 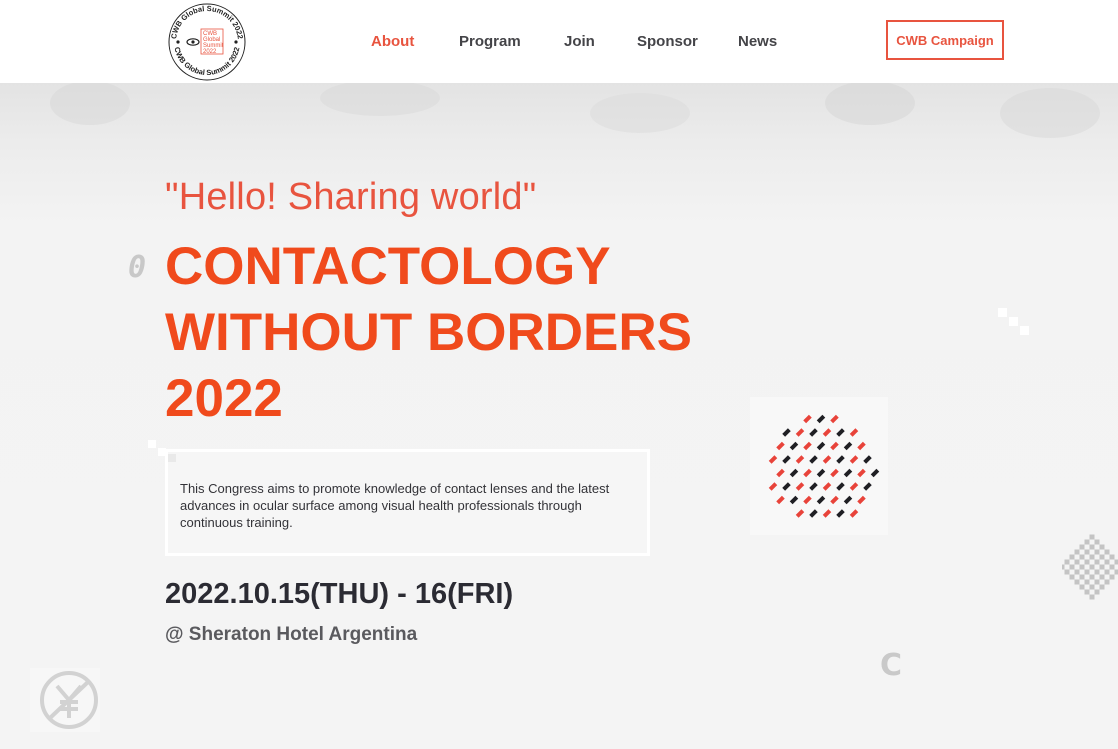 What do you see at coordinates (1013, 321) in the screenshot?
I see `pixel-decoration-right` at bounding box center [1013, 321].